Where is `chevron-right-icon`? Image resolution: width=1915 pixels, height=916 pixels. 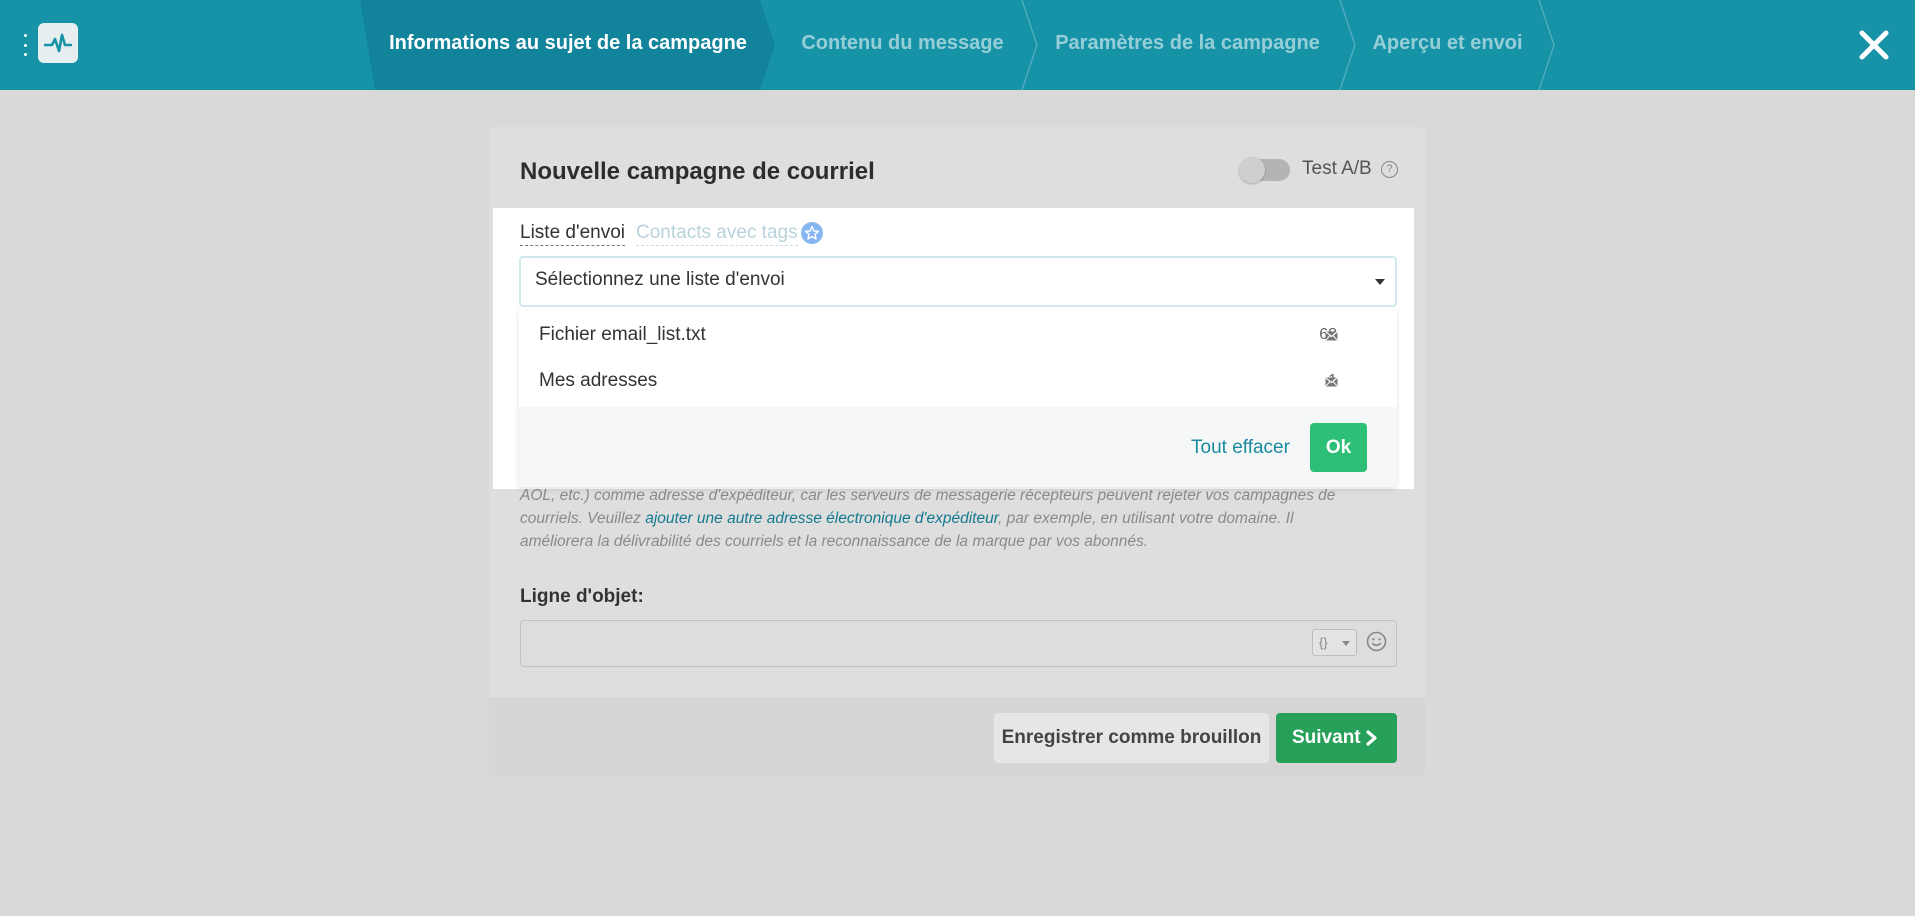 chevron-right-icon is located at coordinates (1371, 738).